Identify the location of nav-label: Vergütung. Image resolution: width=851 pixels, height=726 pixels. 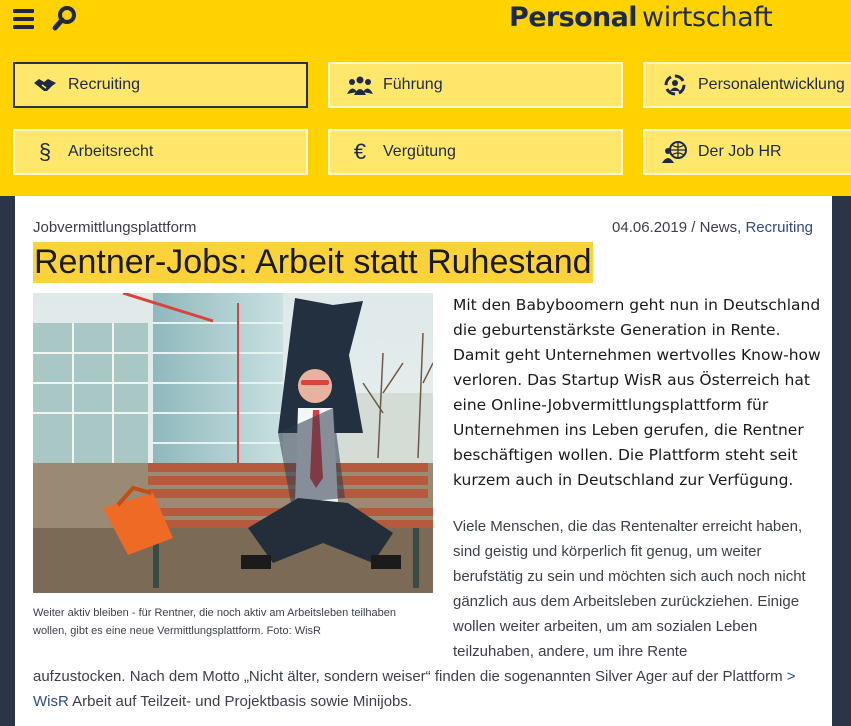
(419, 151).